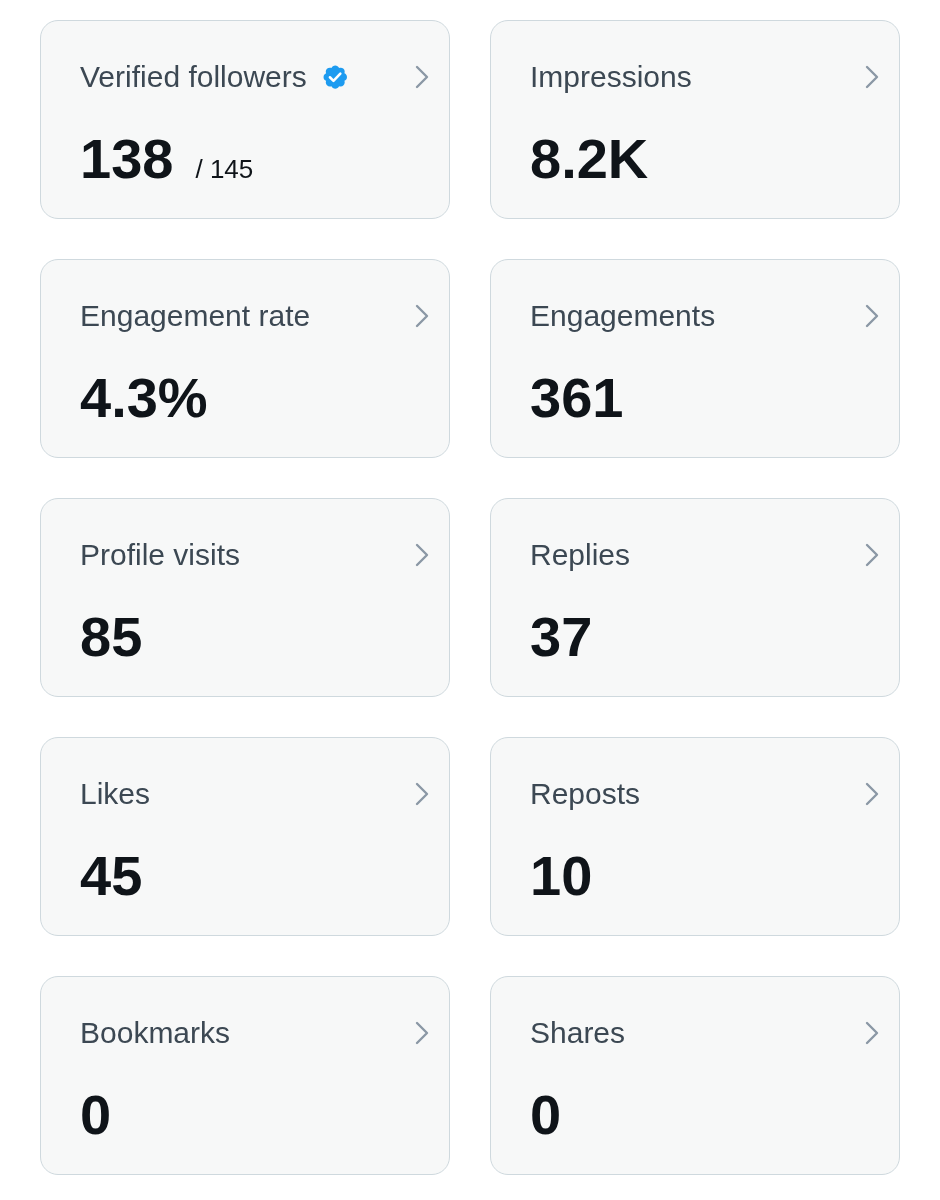  What do you see at coordinates (245, 597) in the screenshot?
I see `metric-card: Profile visits 85` at bounding box center [245, 597].